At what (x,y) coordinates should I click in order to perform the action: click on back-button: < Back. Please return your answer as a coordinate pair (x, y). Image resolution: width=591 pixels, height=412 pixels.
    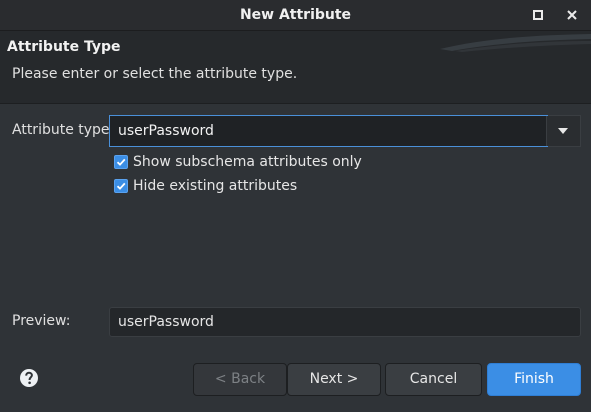
    Looking at the image, I should click on (240, 379).